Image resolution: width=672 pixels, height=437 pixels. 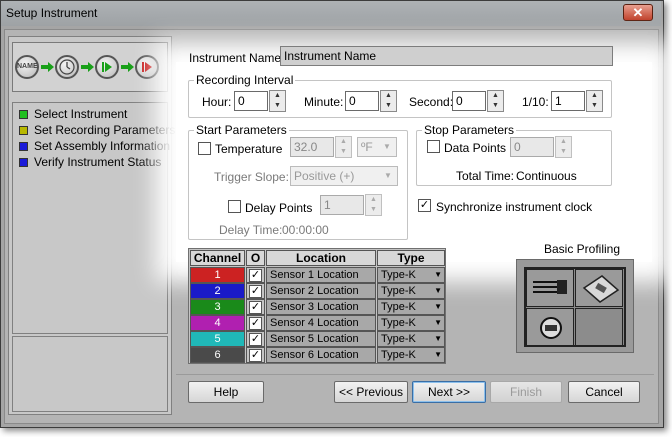 I want to click on hour-input: 0, so click(x=251, y=101).